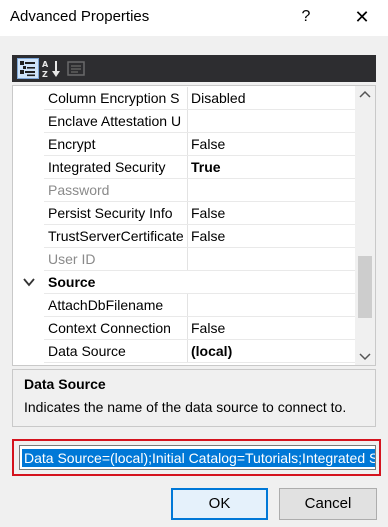  Describe the element at coordinates (194, 18) in the screenshot. I see `title-bar: Advanced Properties ? ✕` at that location.